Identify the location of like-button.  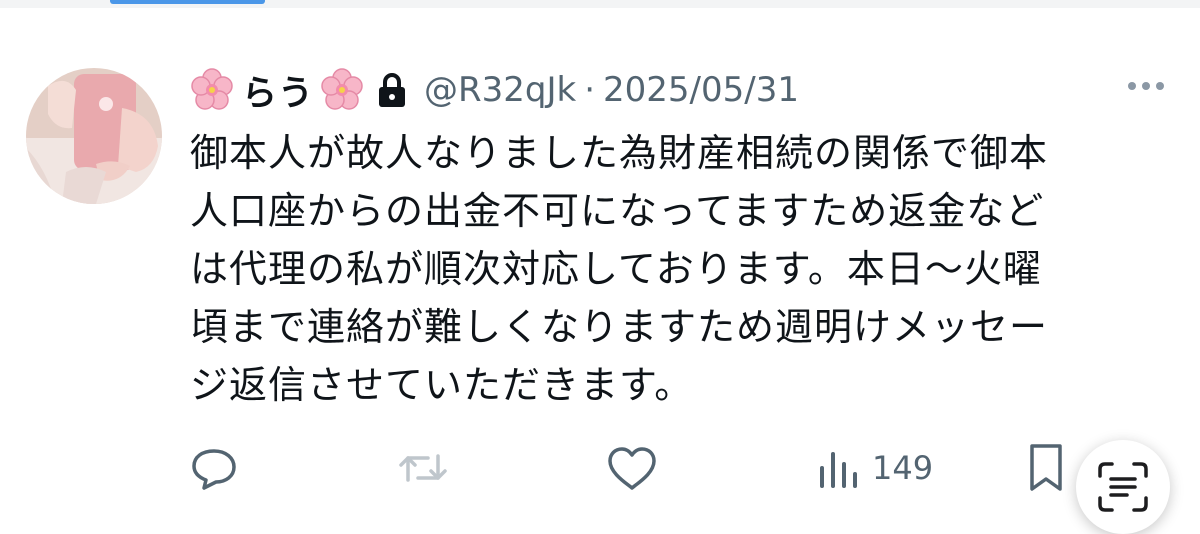
(632, 469).